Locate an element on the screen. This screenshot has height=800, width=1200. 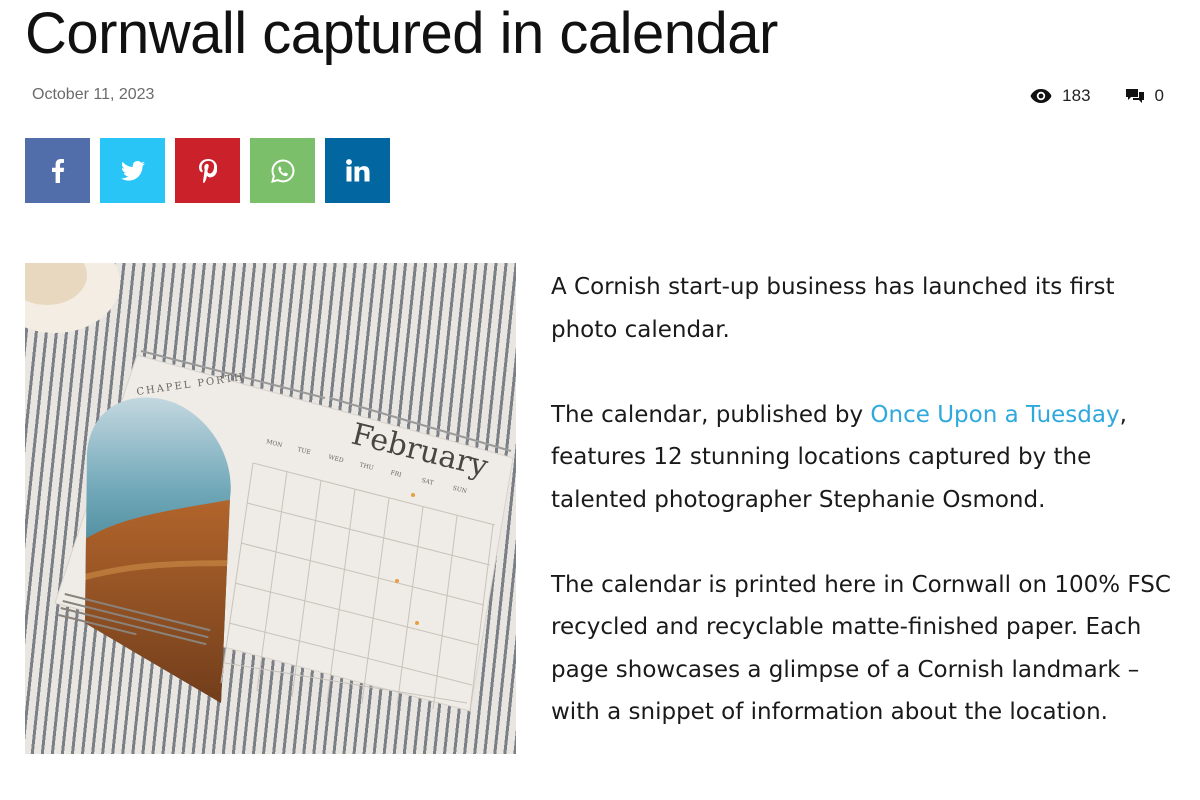
share-buttons is located at coordinates (207, 170).